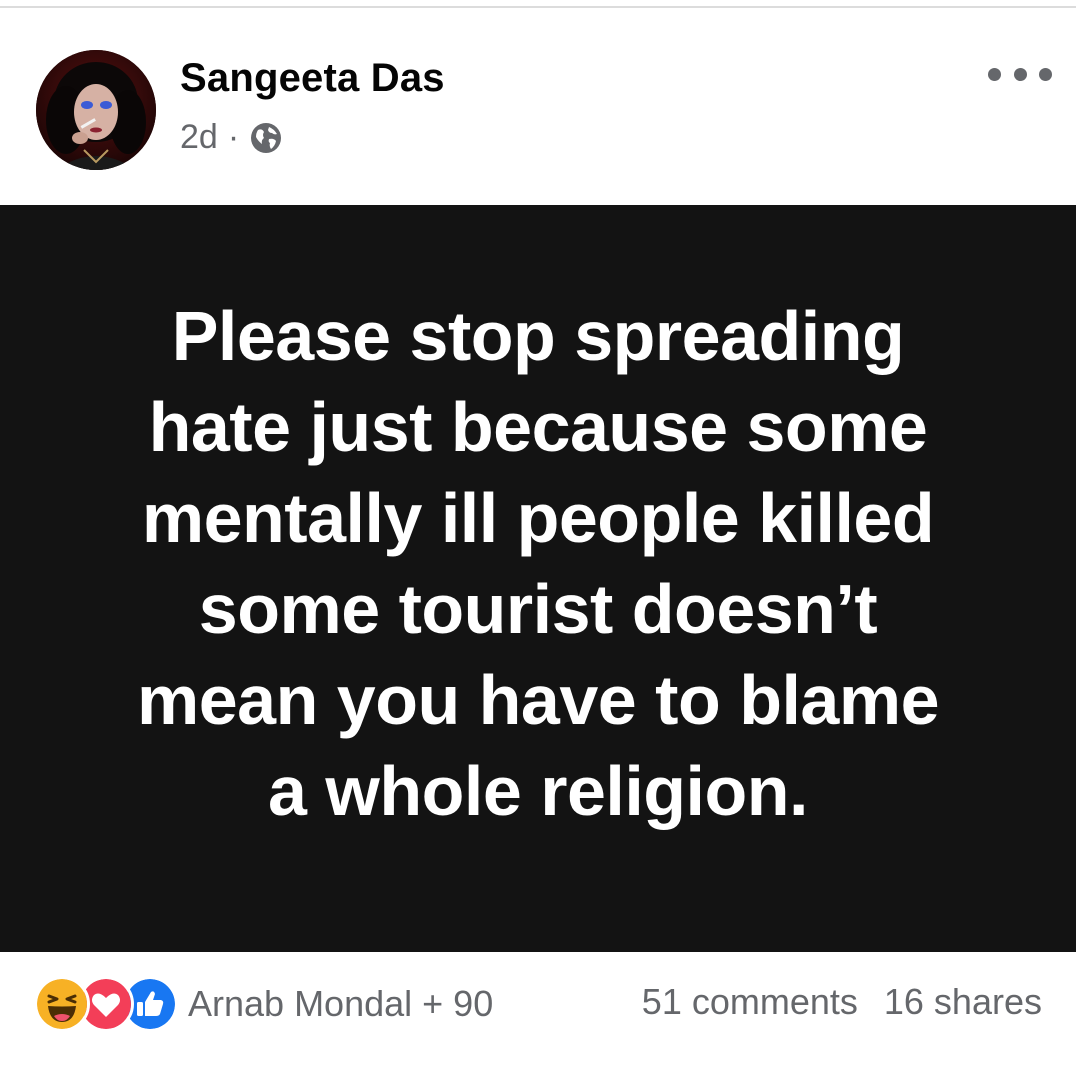 The image size is (1076, 1068). Describe the element at coordinates (62, 1004) in the screenshot. I see `haha-icon` at that location.